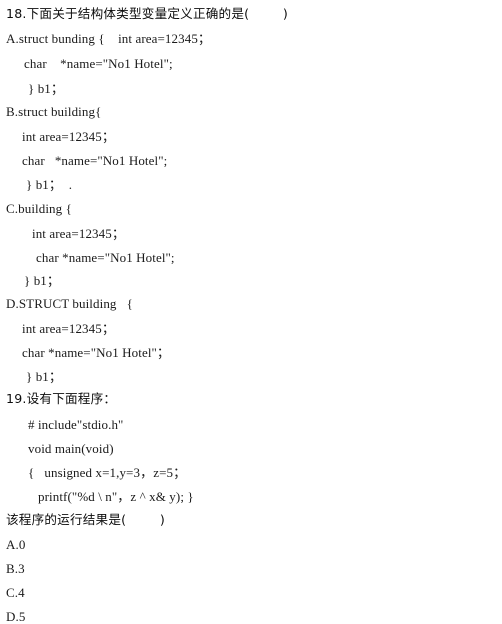  What do you see at coordinates (107, 472) in the screenshot?
I see `question-19-code-line-3: { unsigned x=1,y=3，z=5；` at bounding box center [107, 472].